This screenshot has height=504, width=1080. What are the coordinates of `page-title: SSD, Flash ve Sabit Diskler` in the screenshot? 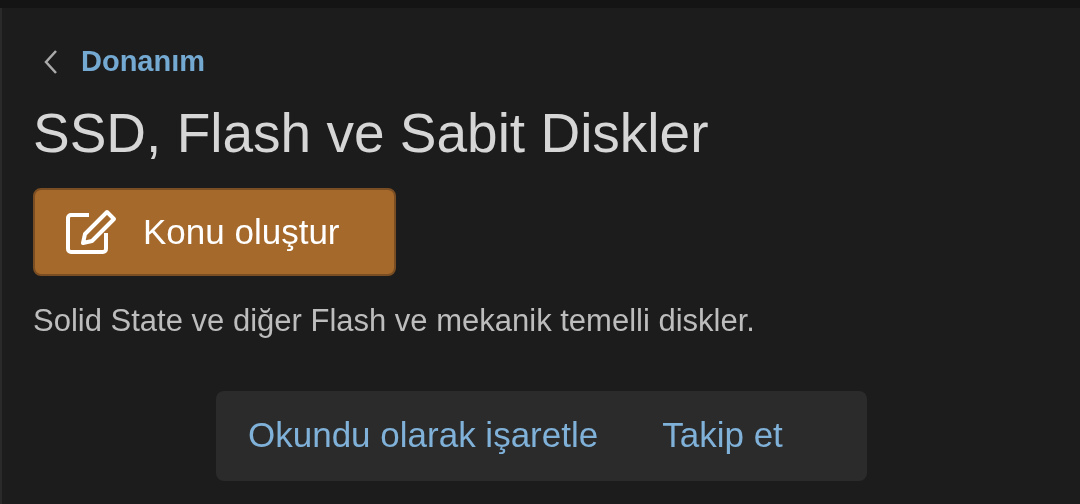 It's located at (371, 133).